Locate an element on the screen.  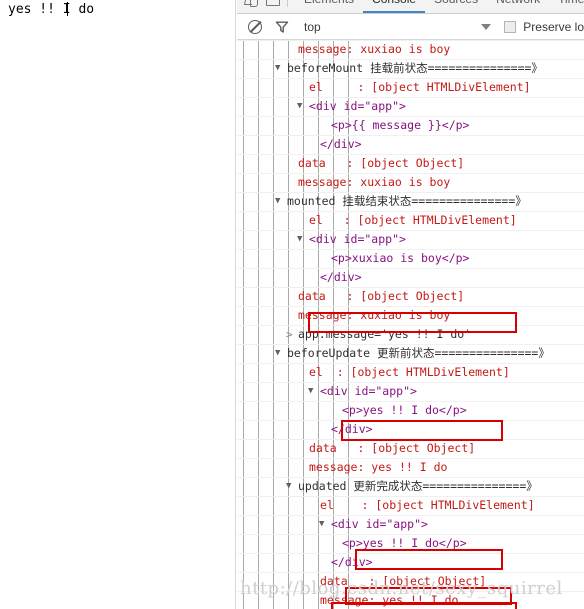
console-log-line: updated 更新完成状态===============》 is located at coordinates (410, 486).